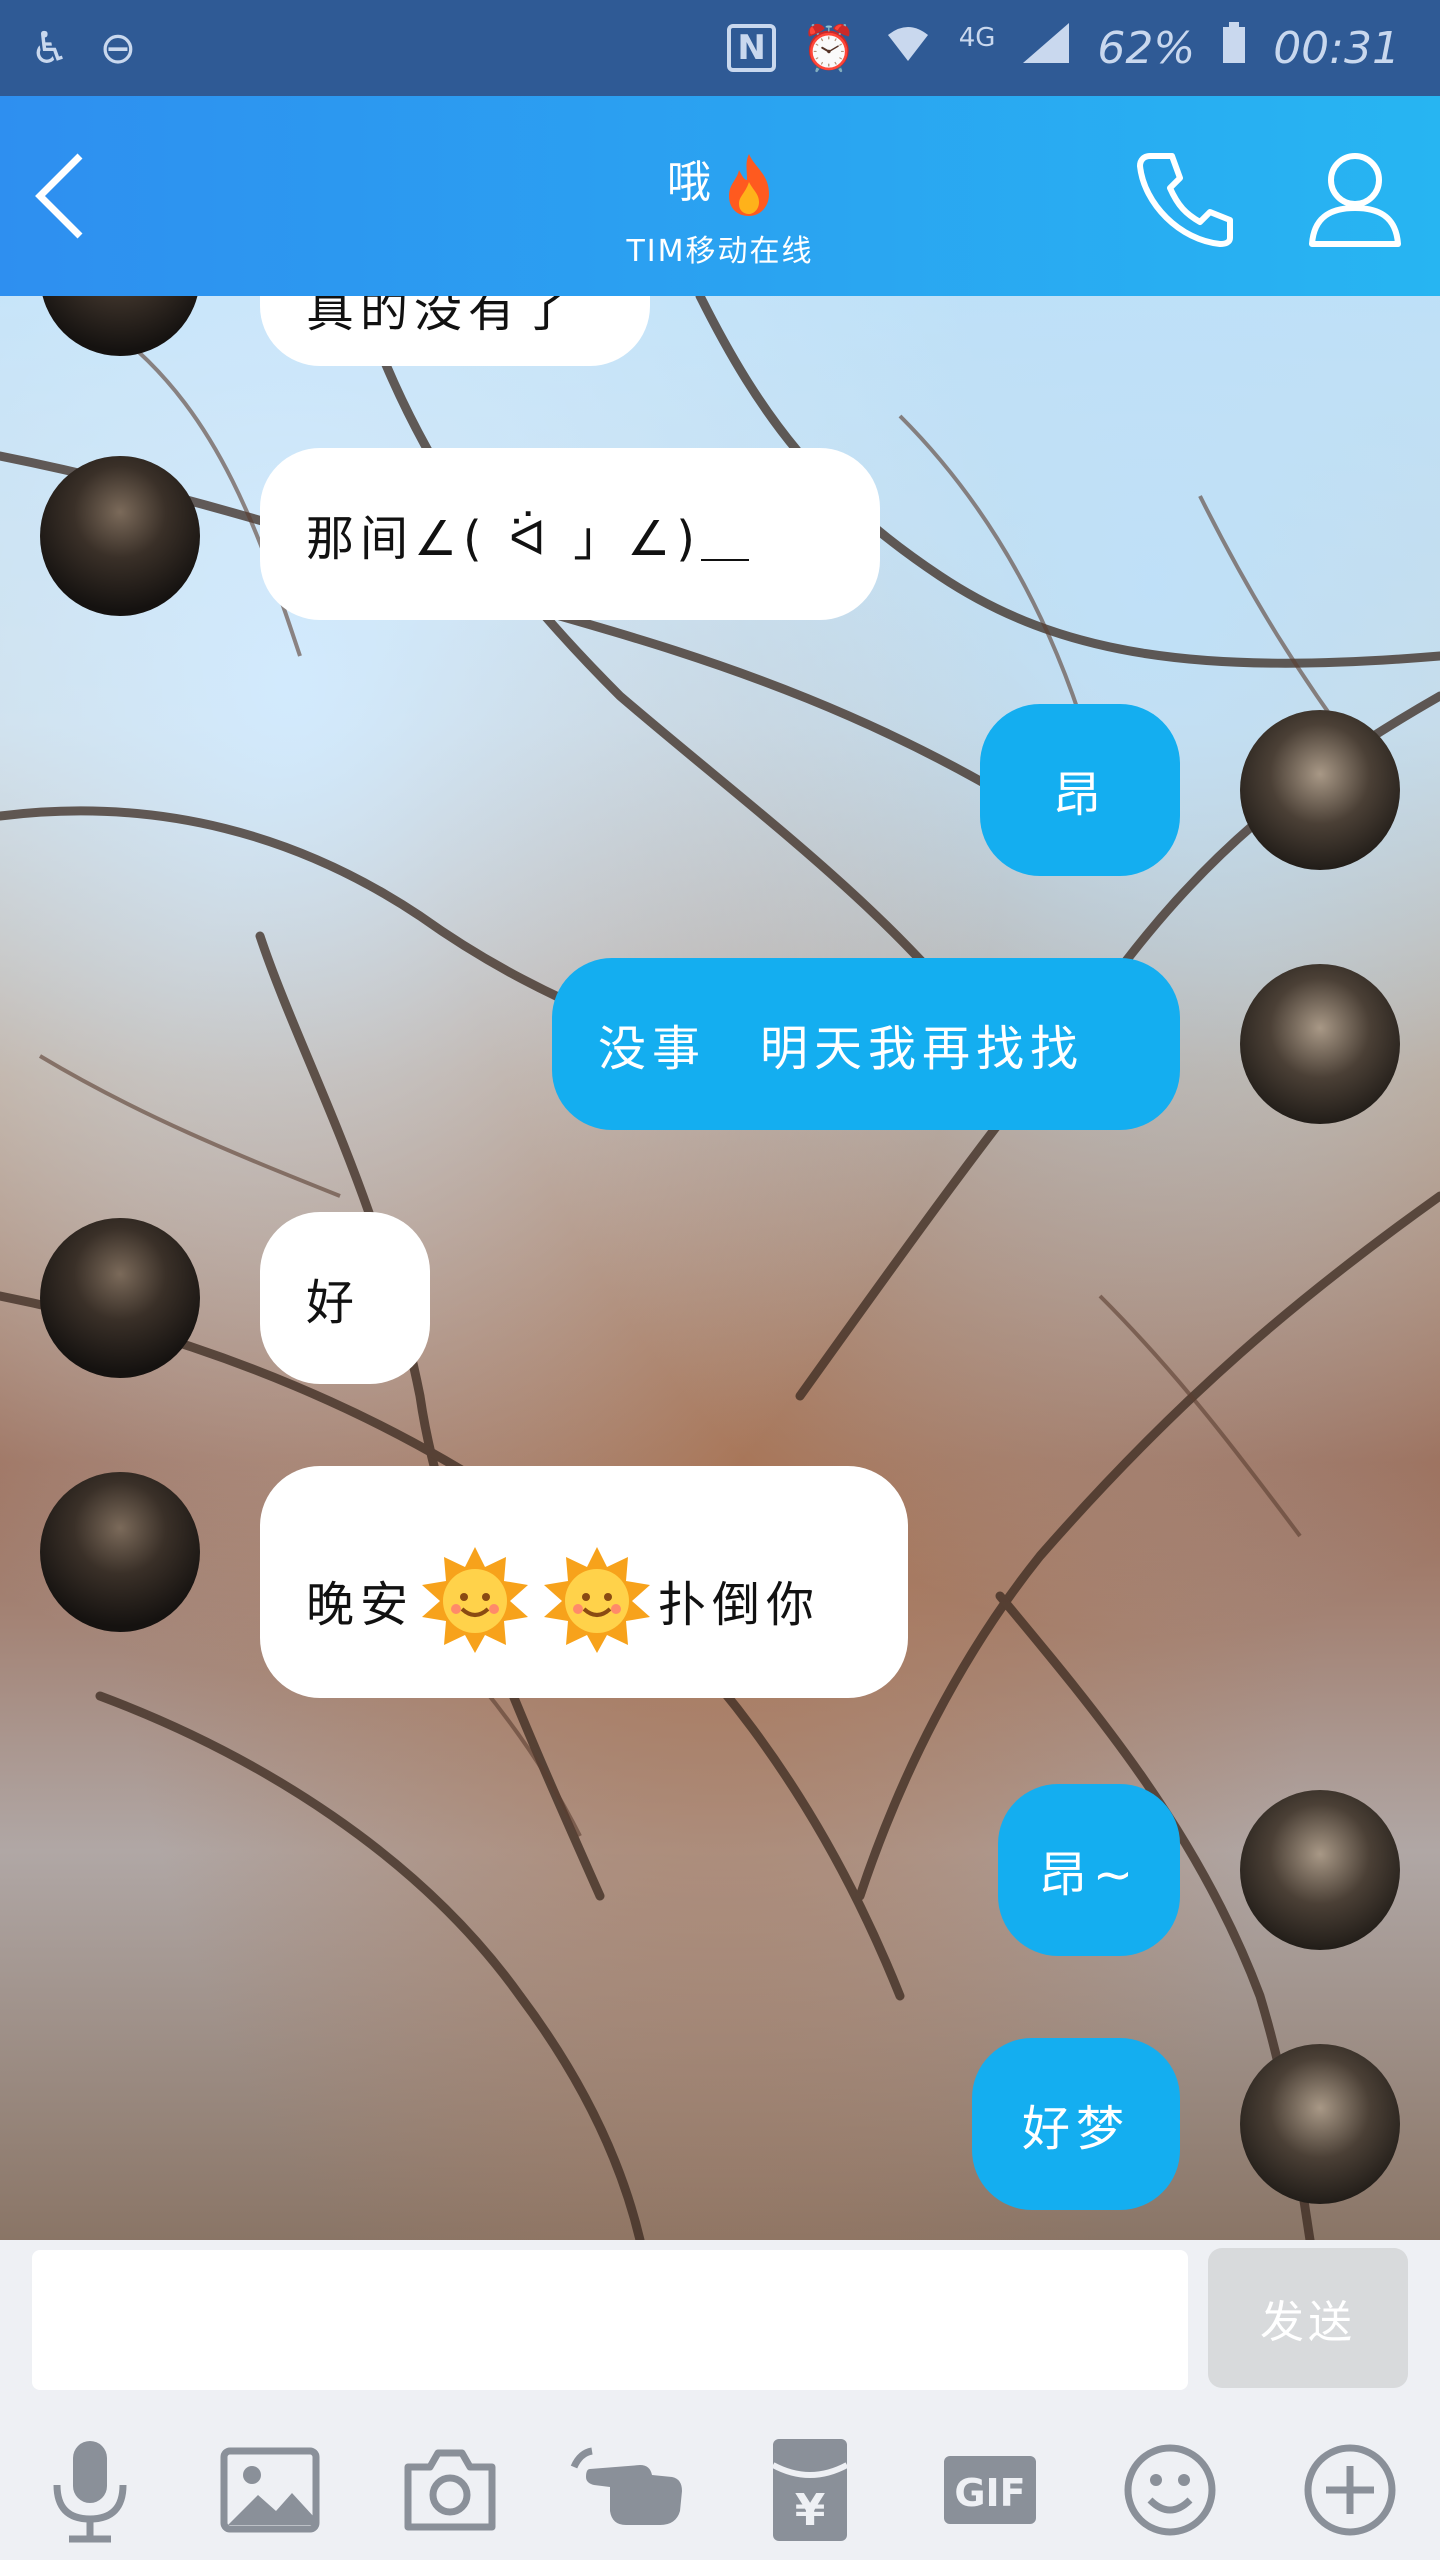 The height and width of the screenshot is (2560, 1440). Describe the element at coordinates (1234, 48) in the screenshot. I see `battery-icon` at that location.